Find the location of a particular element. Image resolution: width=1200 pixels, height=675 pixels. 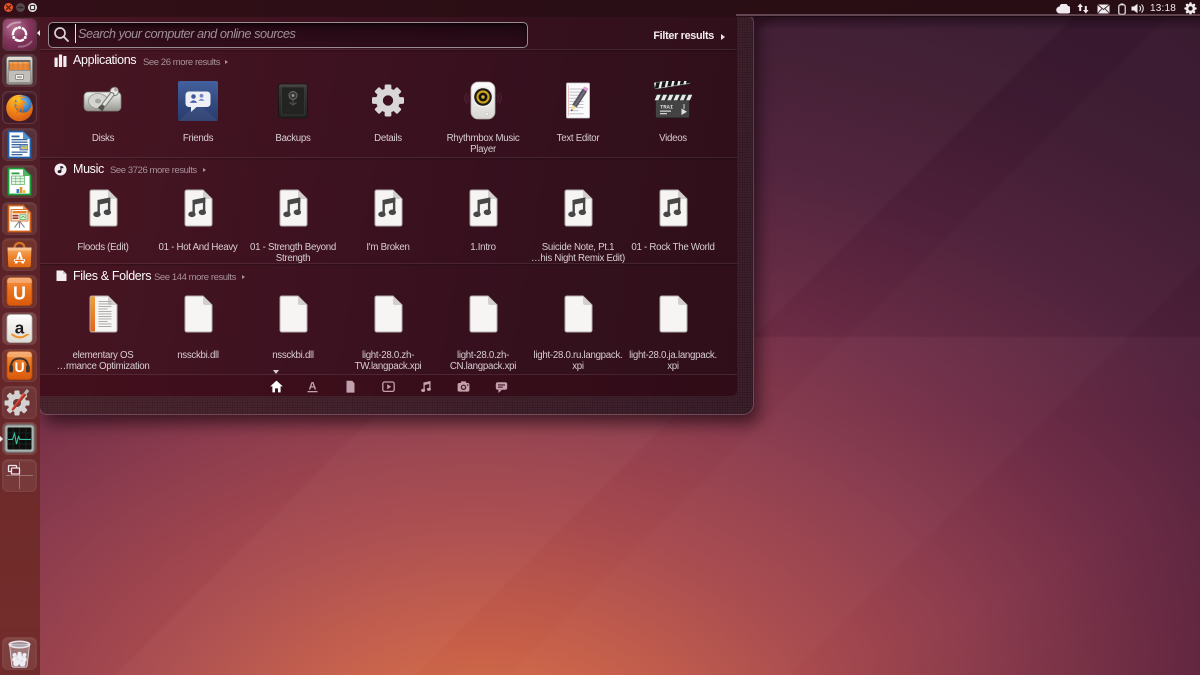

svg-text: A is located at coordinates (312, 386).